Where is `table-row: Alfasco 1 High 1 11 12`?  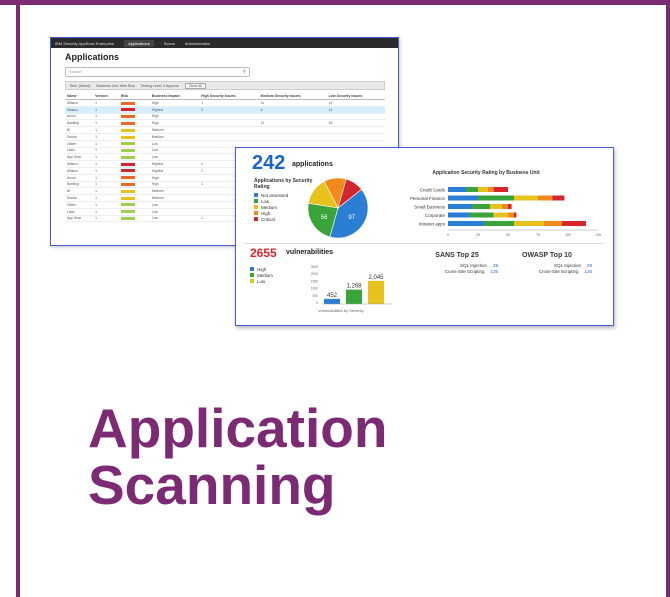
table-row: Alfasco 1 High 1 11 12 is located at coordinates (225, 103).